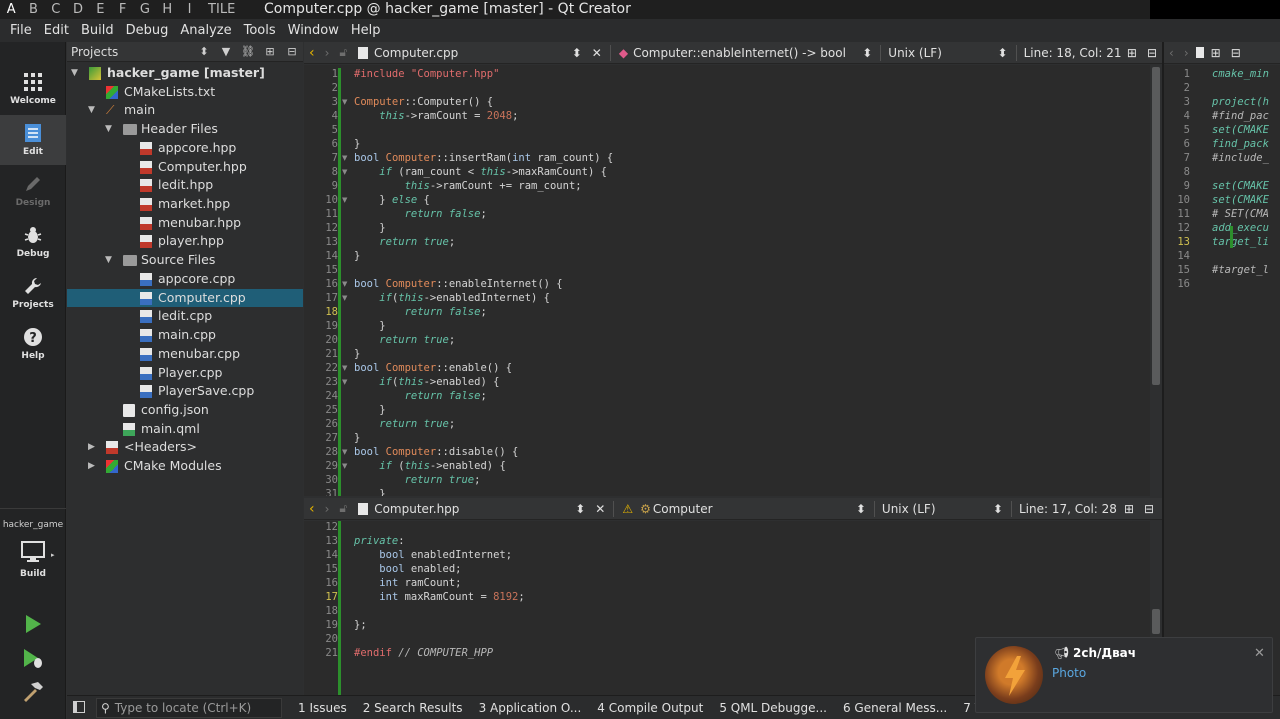  I want to click on document-dropdown-icon: ⬍, so click(577, 53).